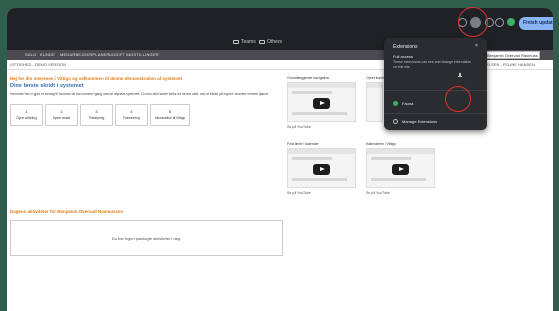 The height and width of the screenshot is (311, 559). Describe the element at coordinates (96, 115) in the screenshot. I see `step-3-card: 3 Tidsstyring` at that location.